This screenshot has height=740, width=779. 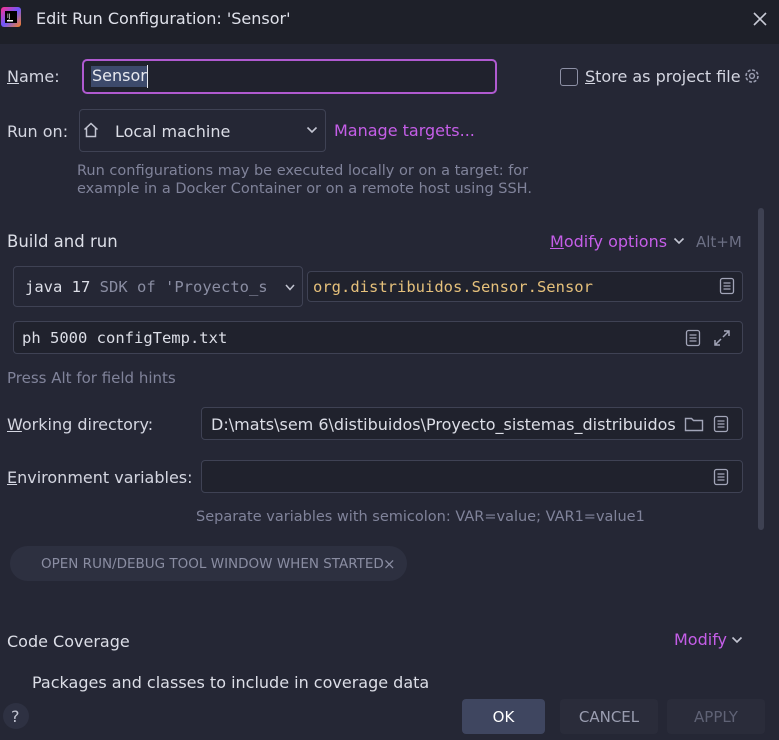 What do you see at coordinates (700, 639) in the screenshot?
I see `coverage-modify-link: Modify` at bounding box center [700, 639].